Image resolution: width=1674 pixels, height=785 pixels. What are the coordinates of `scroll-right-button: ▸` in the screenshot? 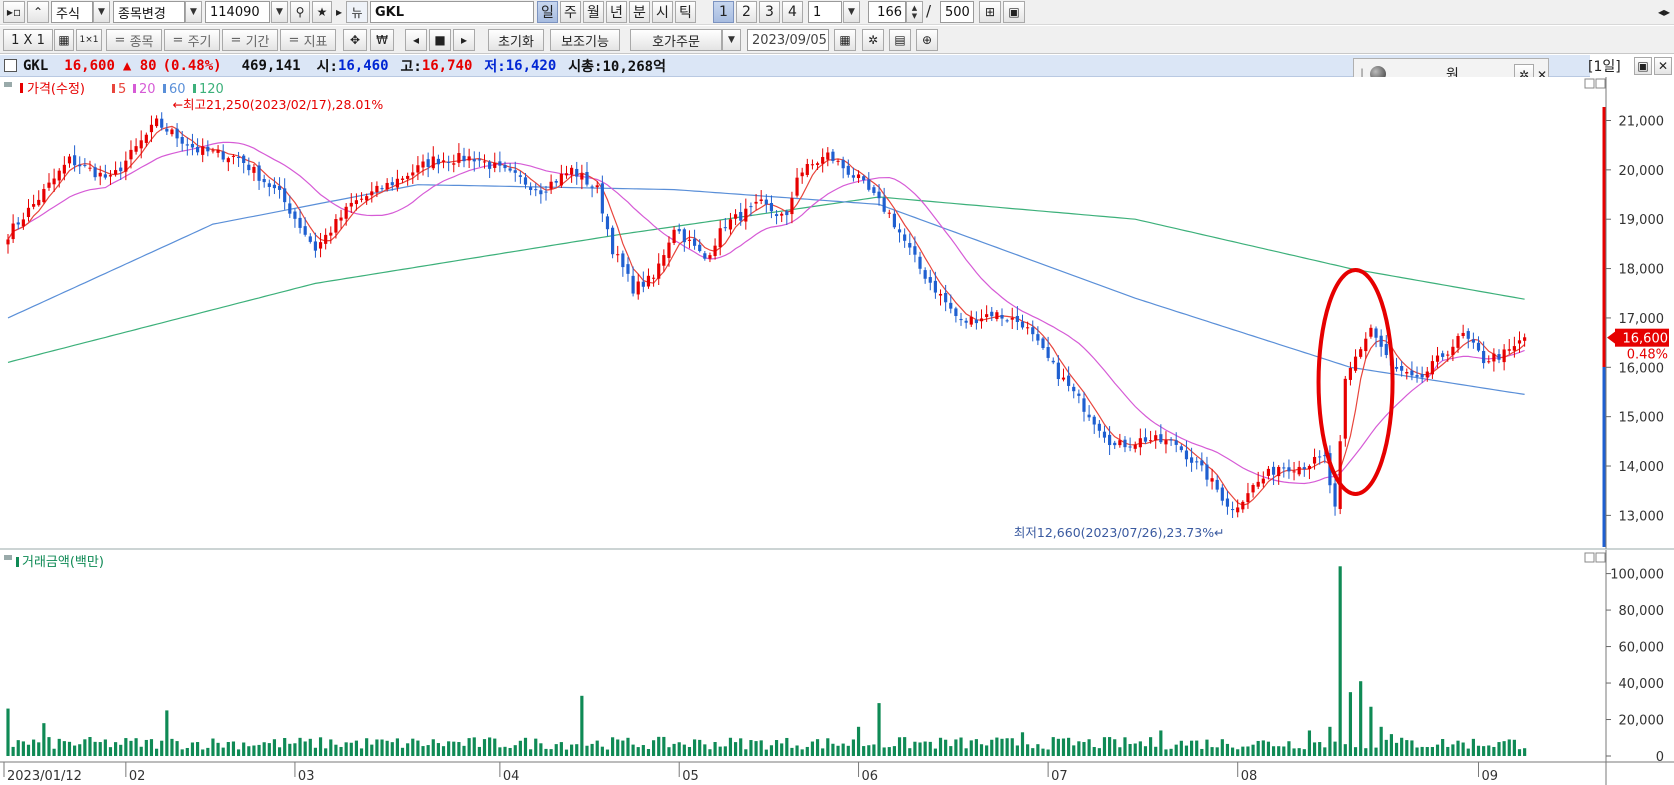 It's located at (464, 40).